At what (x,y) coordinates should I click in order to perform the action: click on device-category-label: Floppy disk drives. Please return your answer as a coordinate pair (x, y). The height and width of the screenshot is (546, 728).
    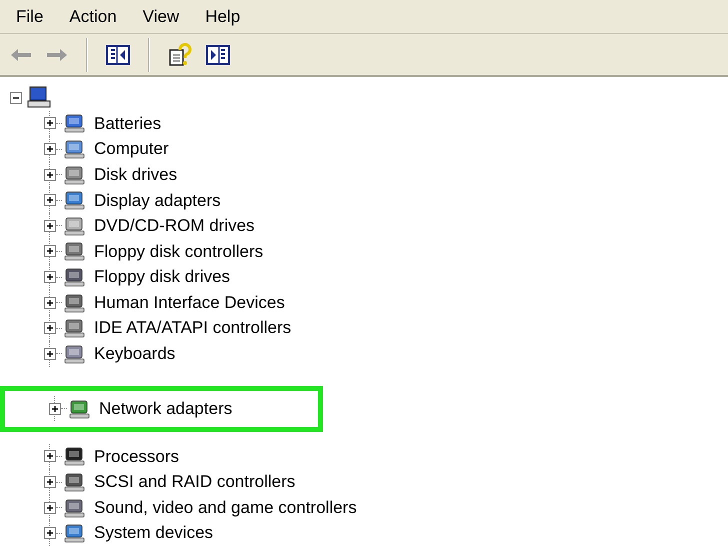
    Looking at the image, I should click on (162, 277).